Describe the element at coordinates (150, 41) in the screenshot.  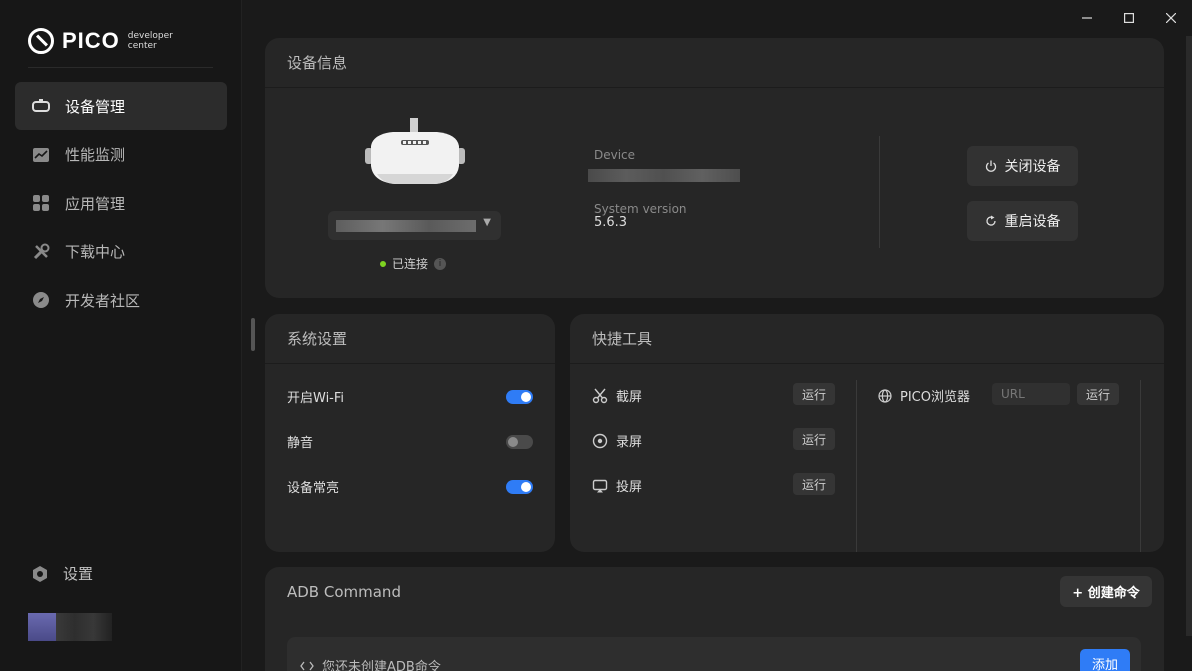
I see `logo-subtitle: developer center` at that location.